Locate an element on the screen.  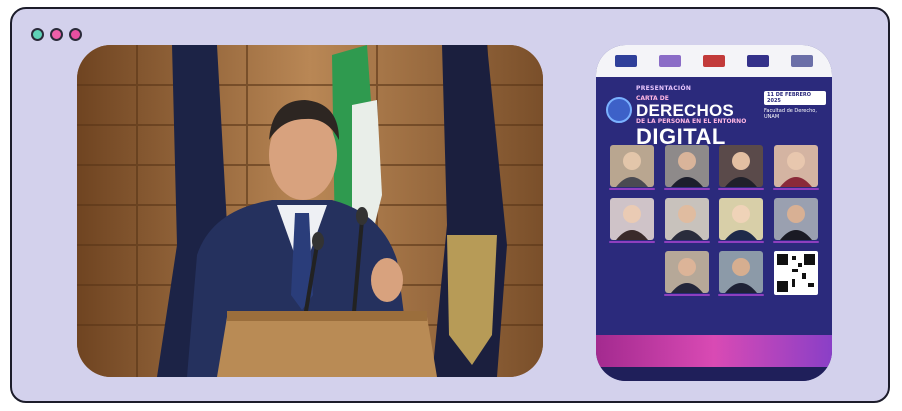
poster-footer-band is located at coordinates (714, 351).